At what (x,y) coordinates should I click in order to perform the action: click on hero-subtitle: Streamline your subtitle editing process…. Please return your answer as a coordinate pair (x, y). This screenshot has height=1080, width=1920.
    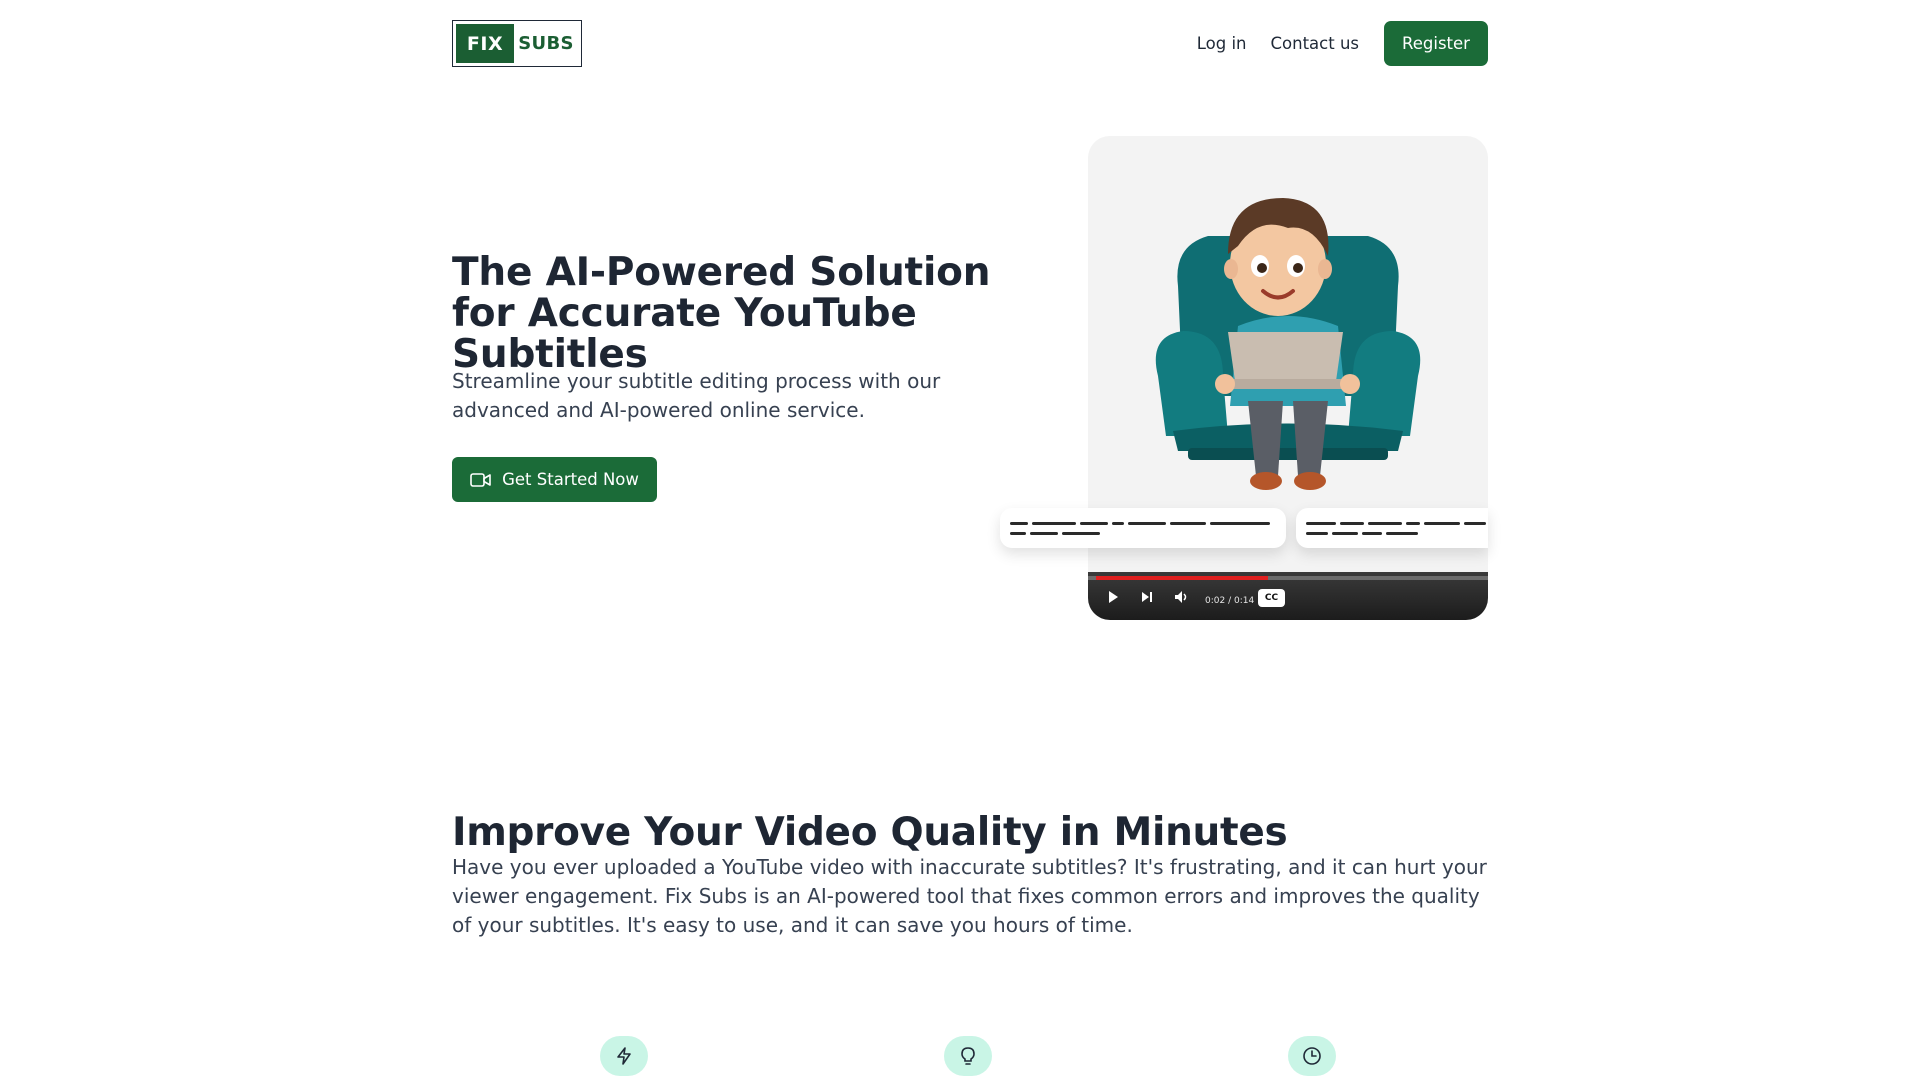
    Looking at the image, I should click on (696, 395).